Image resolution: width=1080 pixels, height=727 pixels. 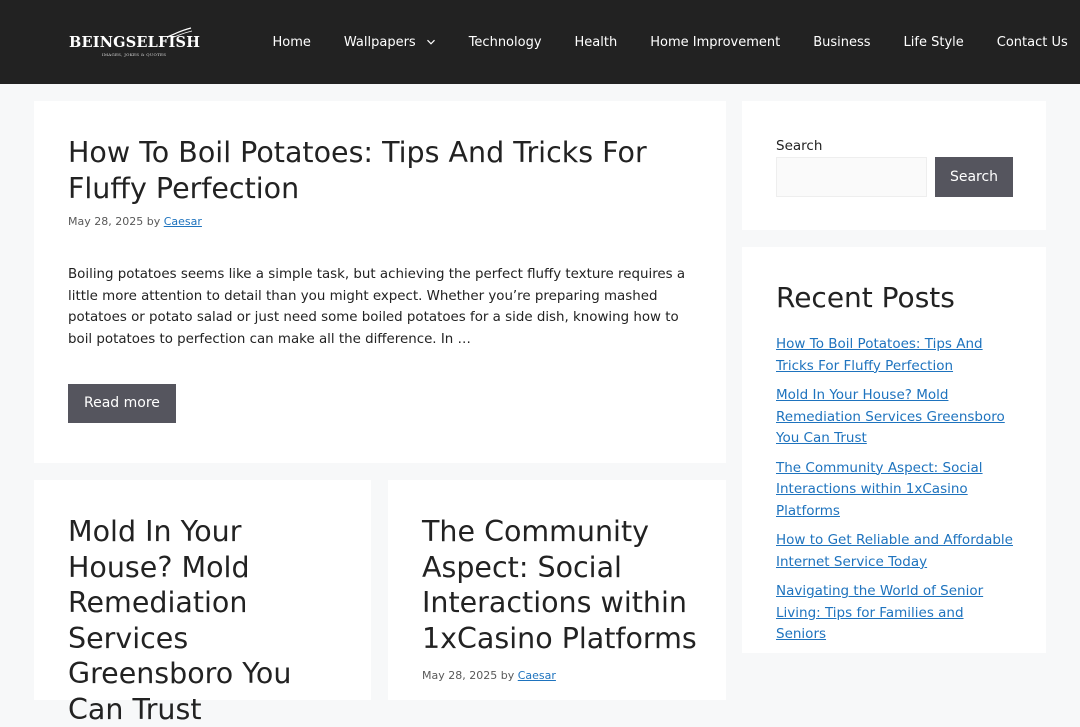 What do you see at coordinates (799, 146) in the screenshot?
I see `search-label: Search` at bounding box center [799, 146].